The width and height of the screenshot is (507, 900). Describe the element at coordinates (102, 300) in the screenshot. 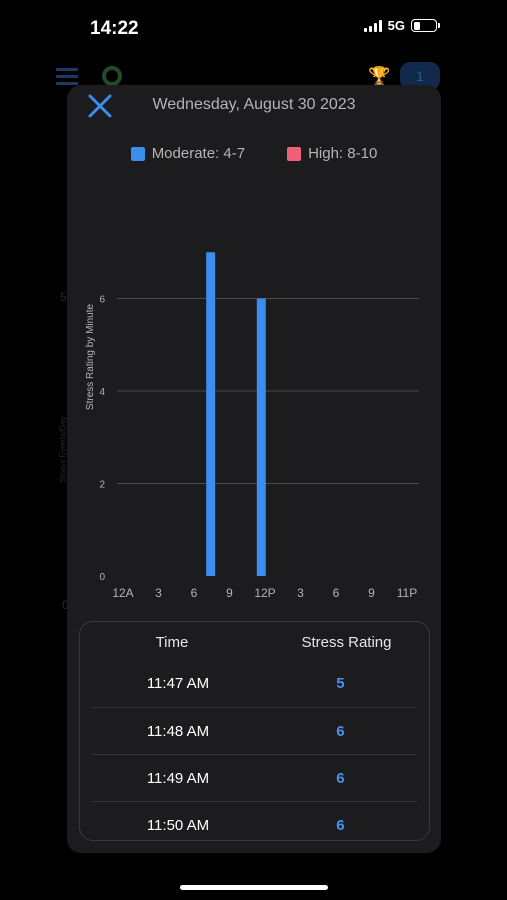

I see `y-tick-label: 6` at that location.